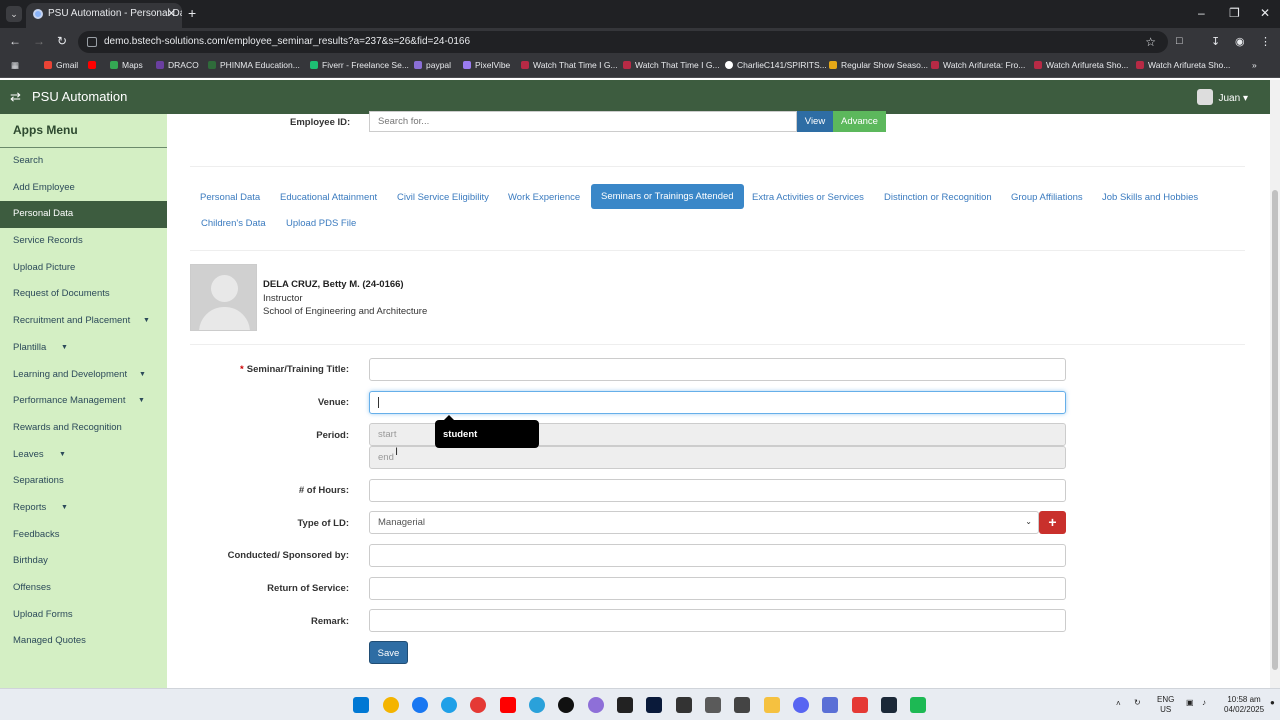  What do you see at coordinates (83, 455) in the screenshot?
I see `sidebar-item-leaves: Leaves ▼` at bounding box center [83, 455].